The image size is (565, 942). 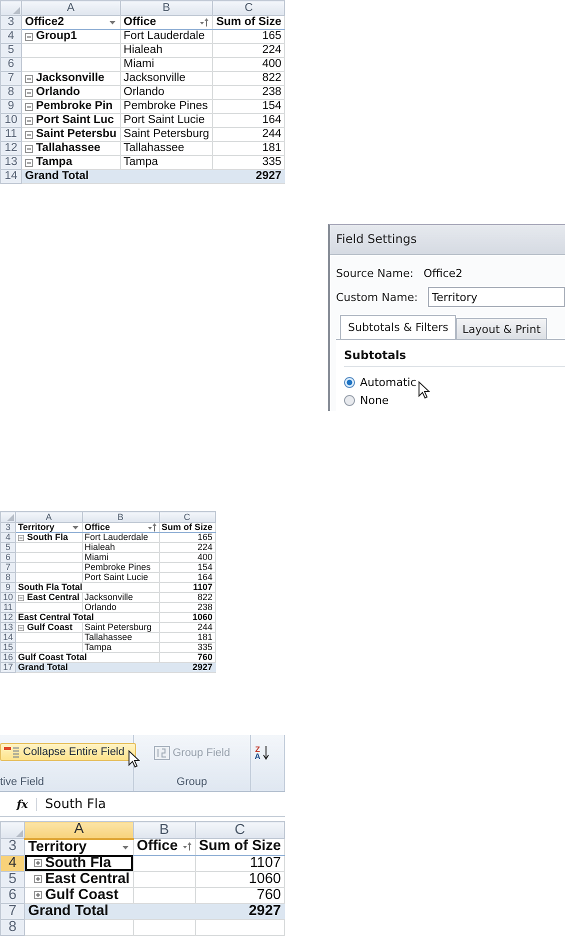 What do you see at coordinates (496, 297) in the screenshot?
I see `input-field: Territory` at bounding box center [496, 297].